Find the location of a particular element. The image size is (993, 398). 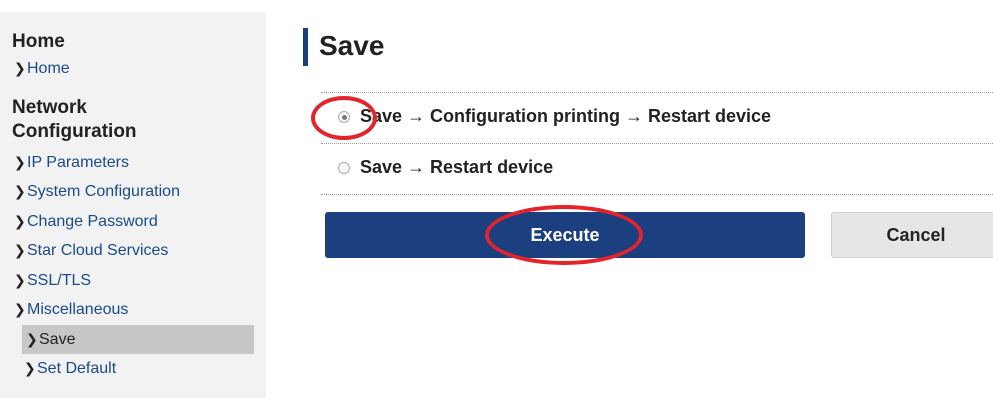

sidebar-item-ip-parameters: ❯IP Parameters is located at coordinates (131, 163).